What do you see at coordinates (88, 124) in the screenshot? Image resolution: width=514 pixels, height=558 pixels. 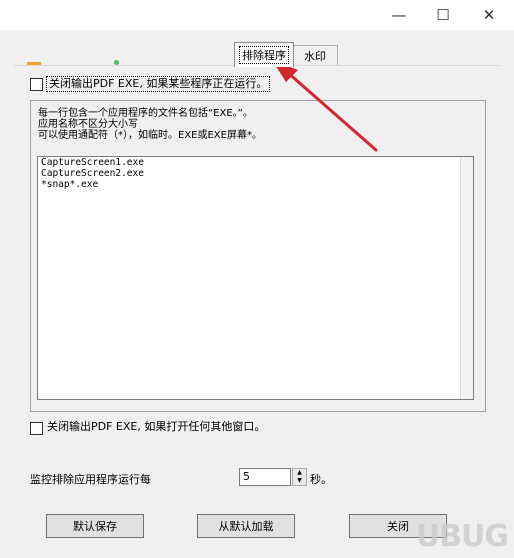 I see `description-line-2: 应用名称不区分大小写` at bounding box center [88, 124].